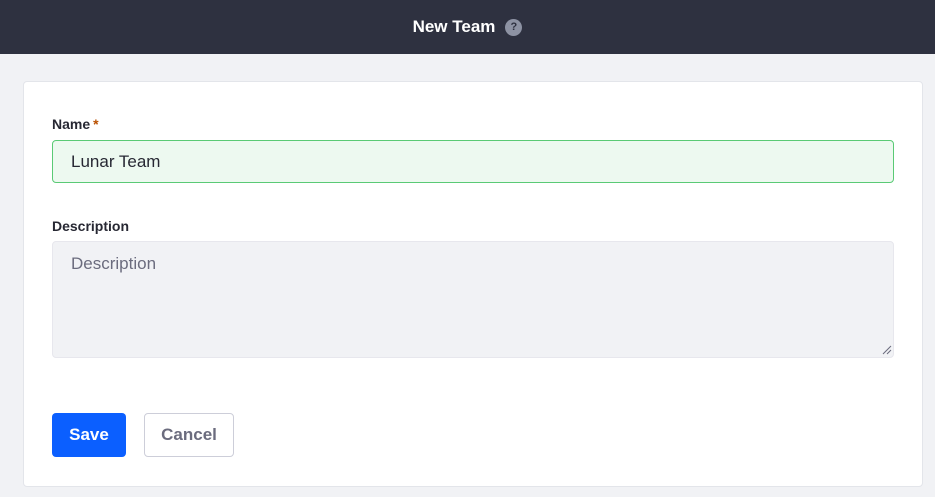  What do you see at coordinates (887, 350) in the screenshot?
I see `resize-handle-icon` at bounding box center [887, 350].